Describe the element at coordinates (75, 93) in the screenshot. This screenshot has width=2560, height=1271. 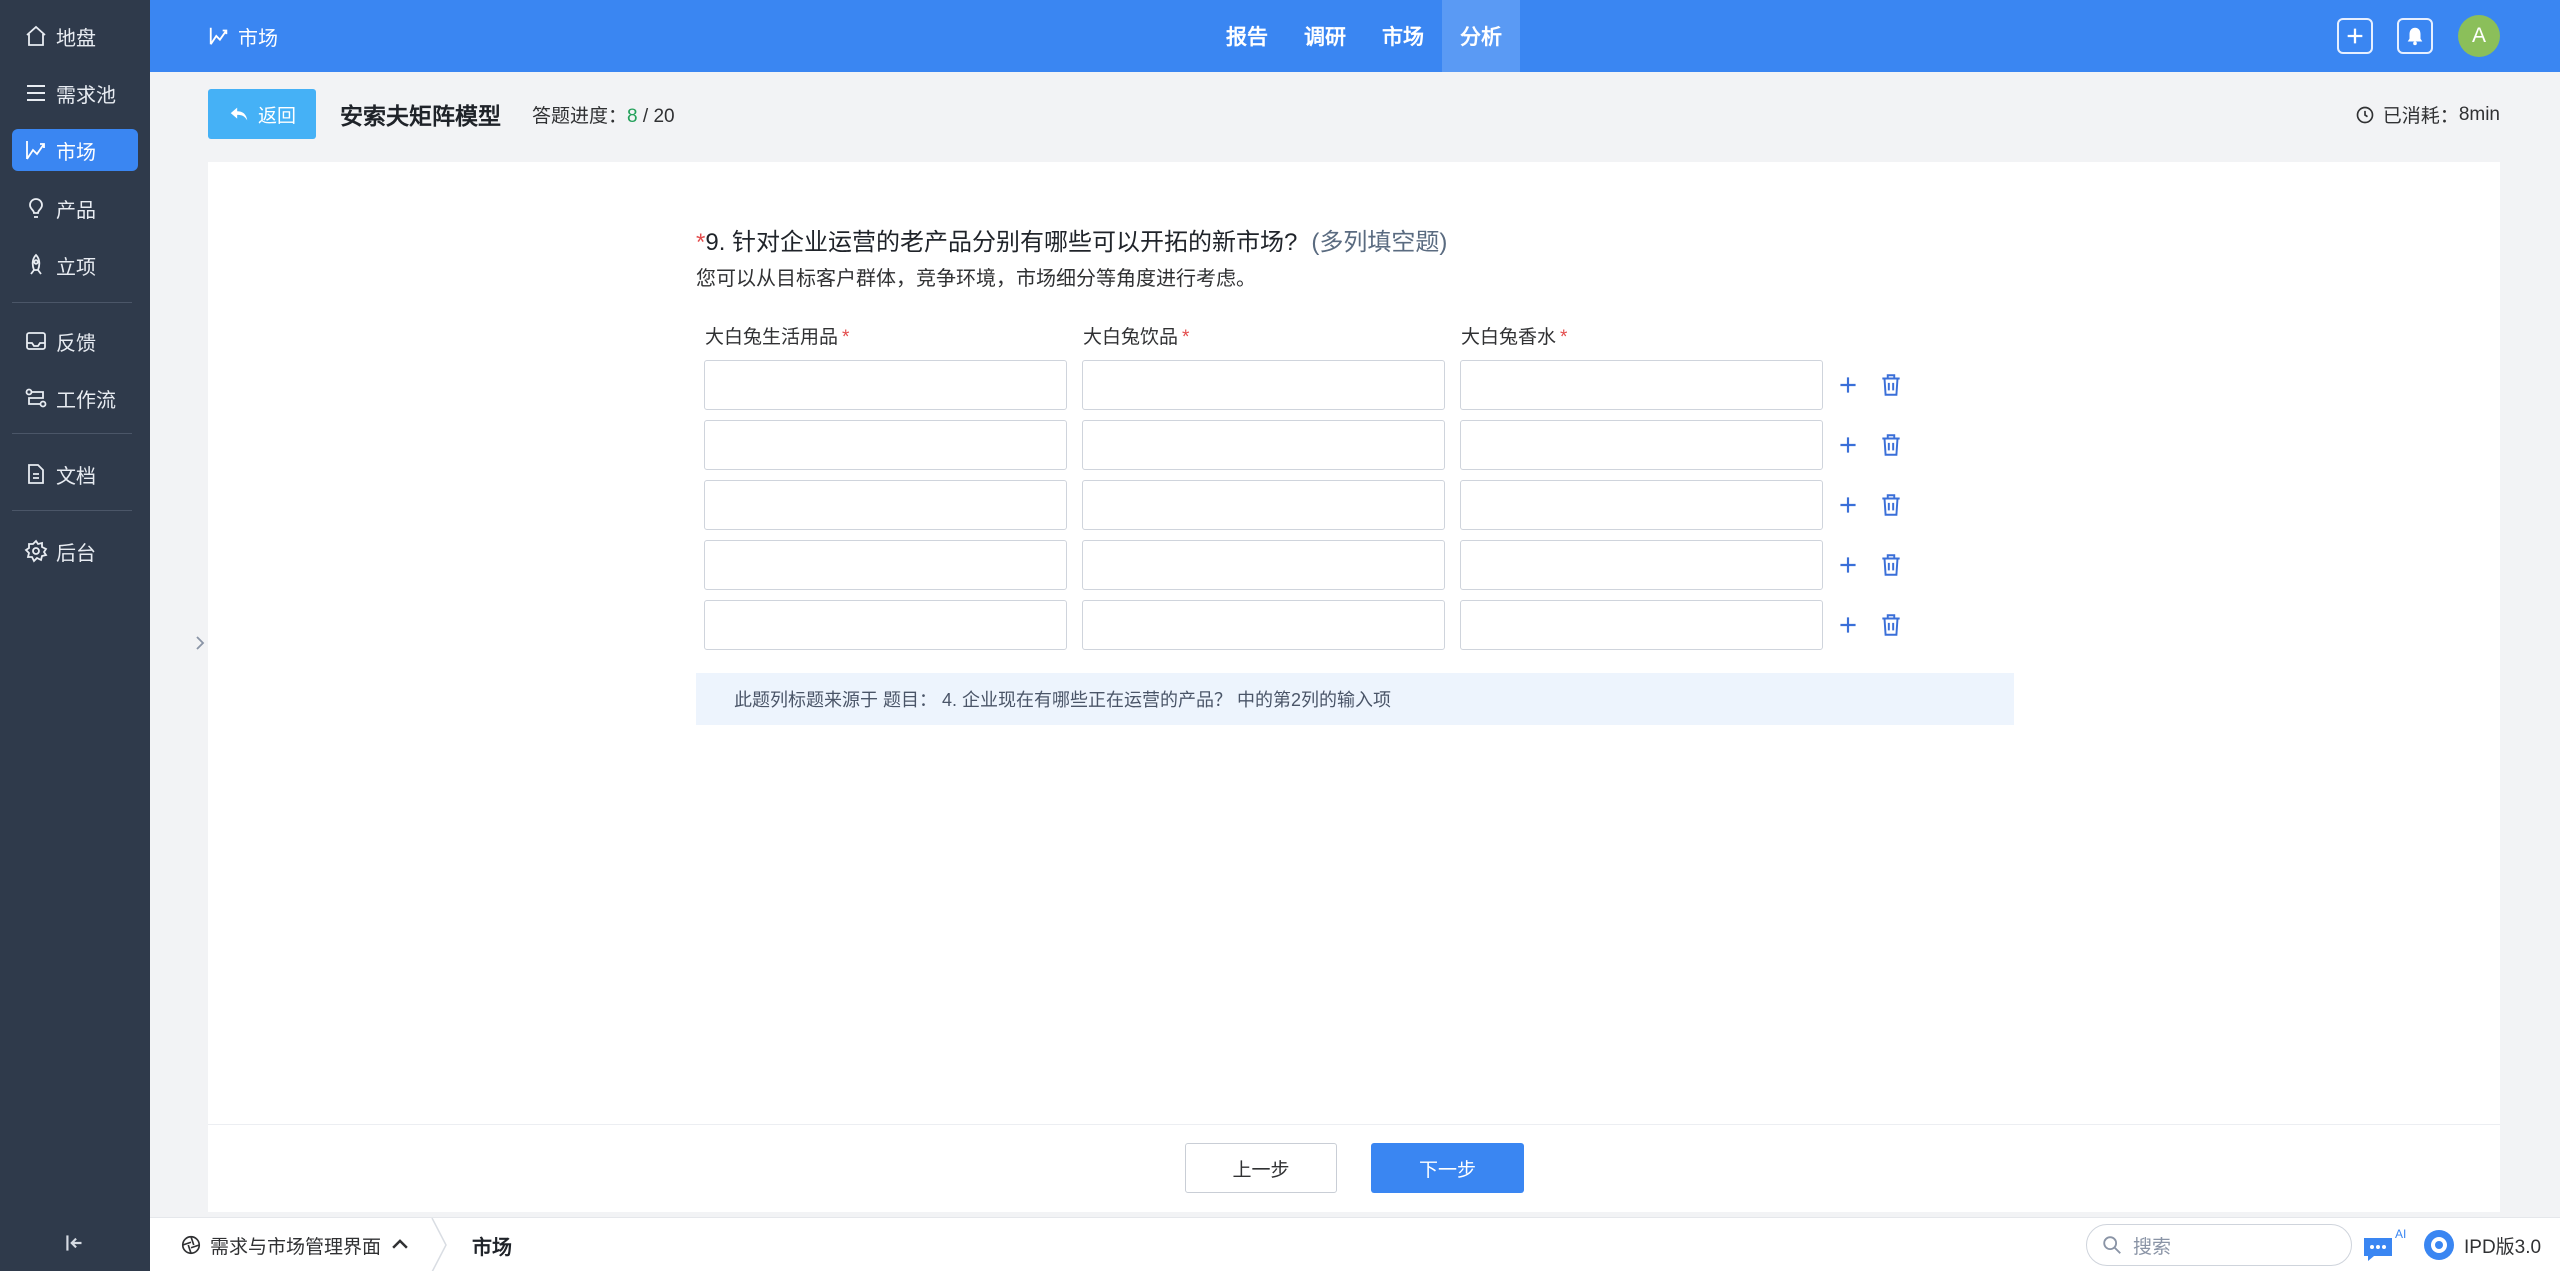
I see `sidebar-item-demand-pool: 需求池` at that location.